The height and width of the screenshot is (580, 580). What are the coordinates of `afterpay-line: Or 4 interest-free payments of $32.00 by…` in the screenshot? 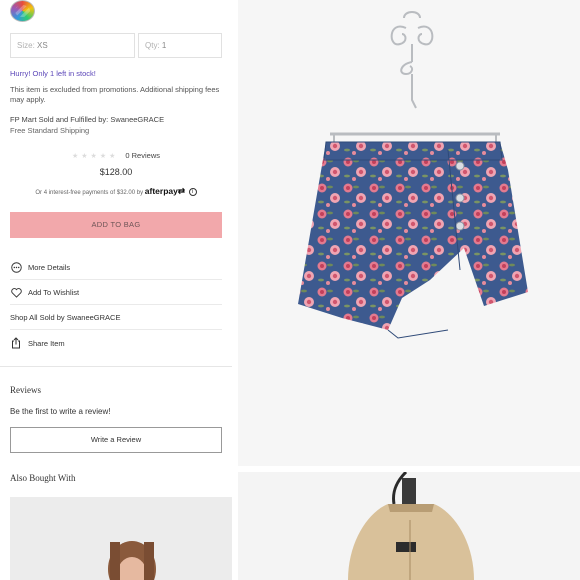 It's located at (116, 191).